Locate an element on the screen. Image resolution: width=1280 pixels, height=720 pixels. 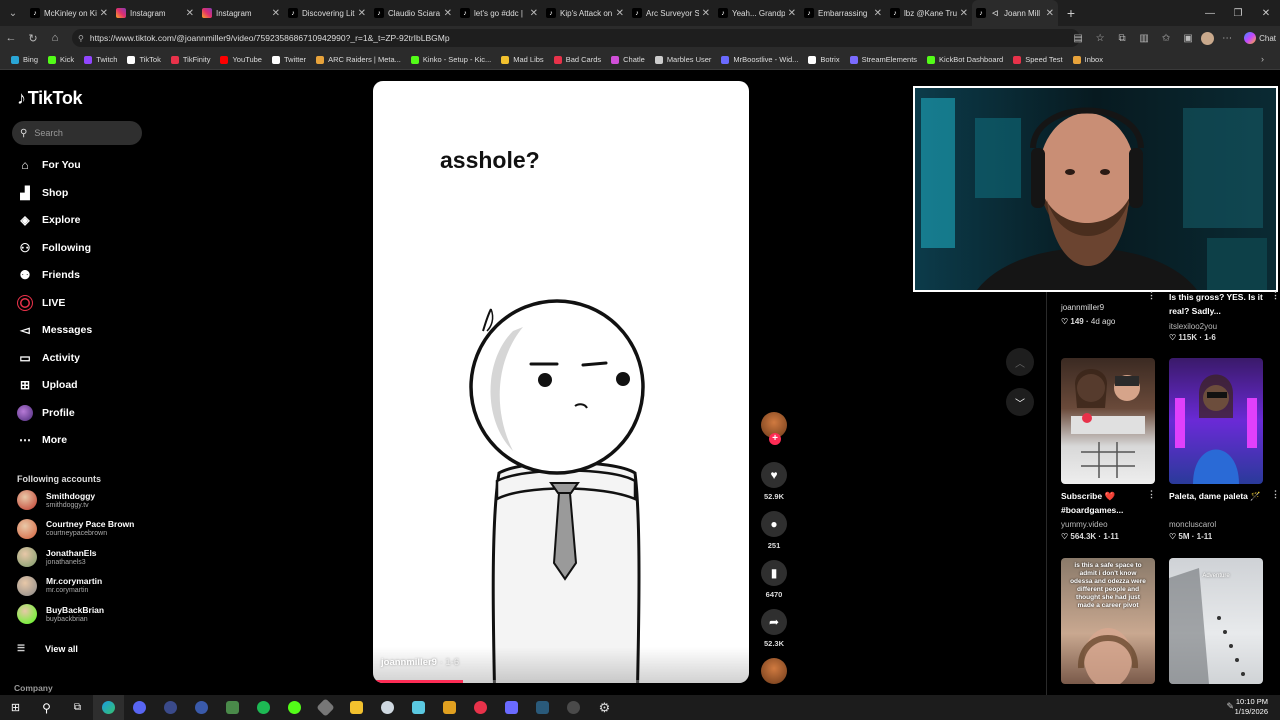
split-screen-icon: ▥ is located at coordinates (1144, 38).